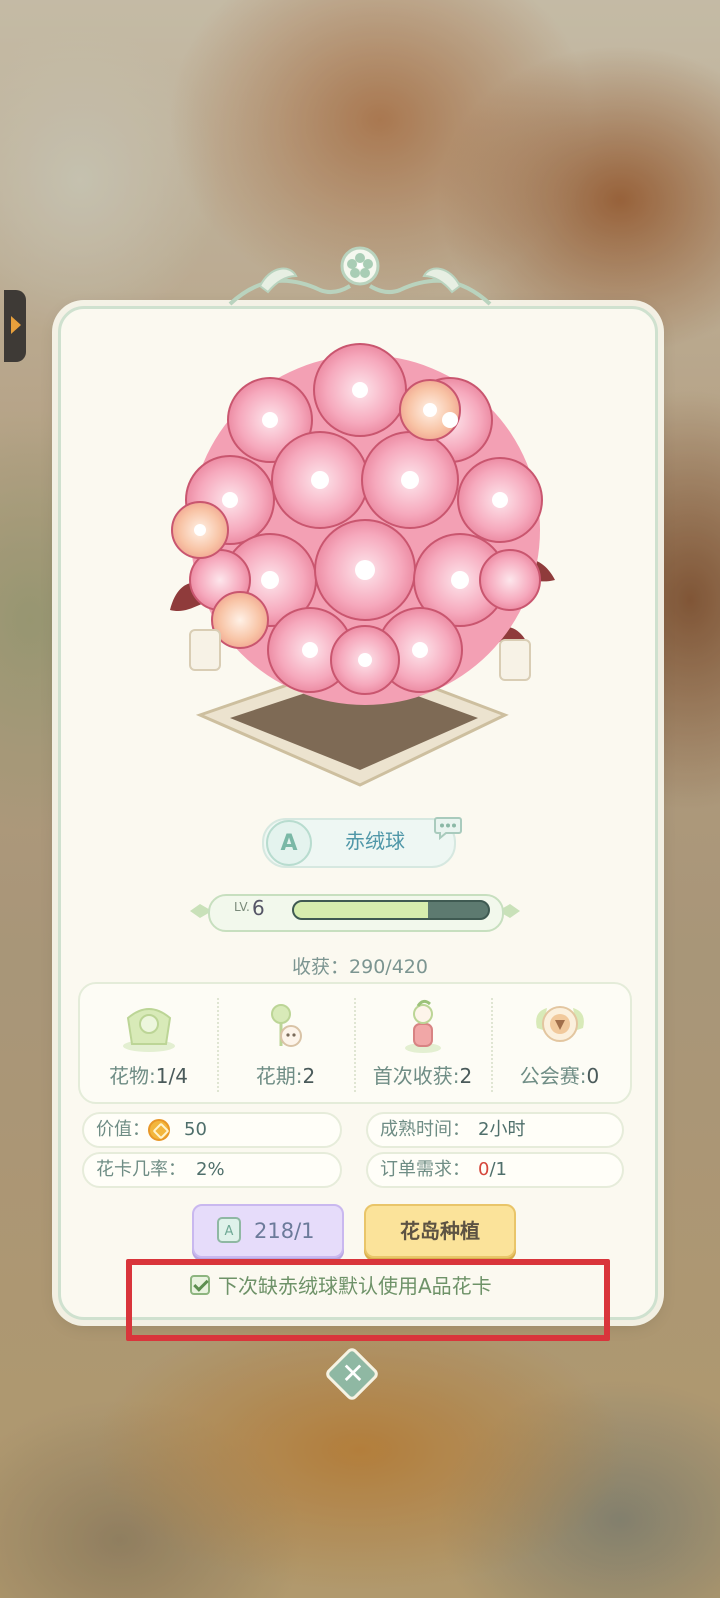 The width and height of the screenshot is (720, 1598). I want to click on mature-time-row: 成熟时间： 2小时, so click(495, 1130).